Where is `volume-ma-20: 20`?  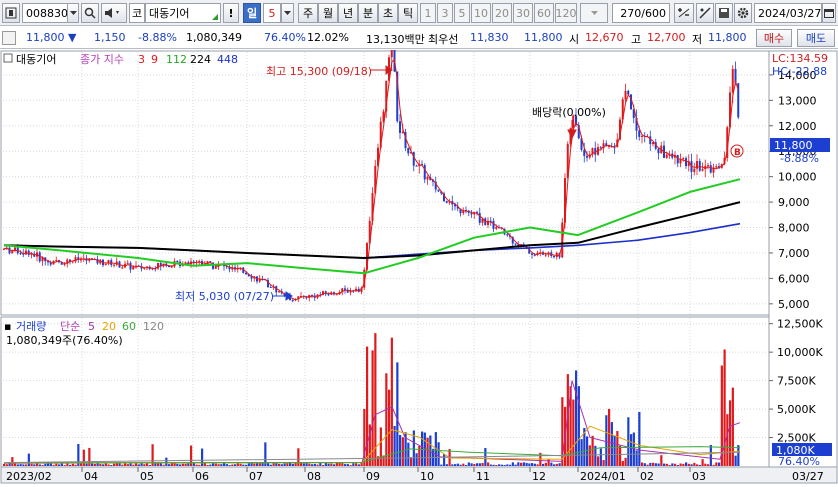
volume-ma-20: 20 is located at coordinates (109, 326).